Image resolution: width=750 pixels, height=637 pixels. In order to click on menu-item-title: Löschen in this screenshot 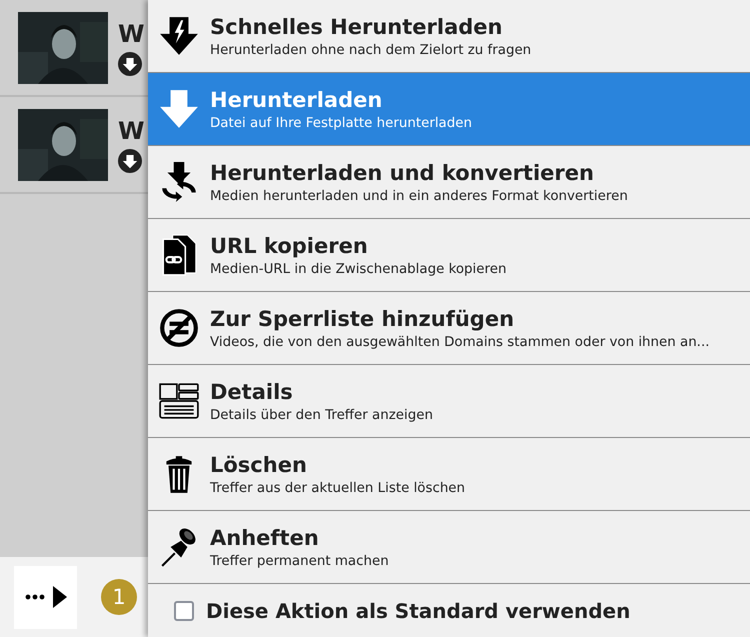, I will do `click(259, 464)`.